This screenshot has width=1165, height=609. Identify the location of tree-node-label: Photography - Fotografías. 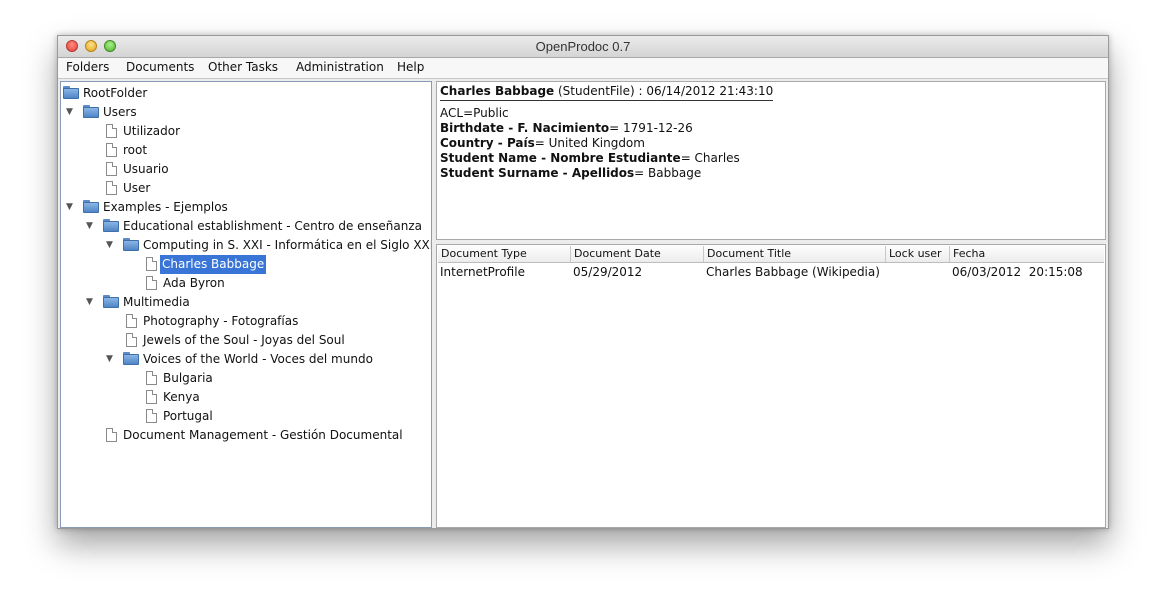
(221, 321).